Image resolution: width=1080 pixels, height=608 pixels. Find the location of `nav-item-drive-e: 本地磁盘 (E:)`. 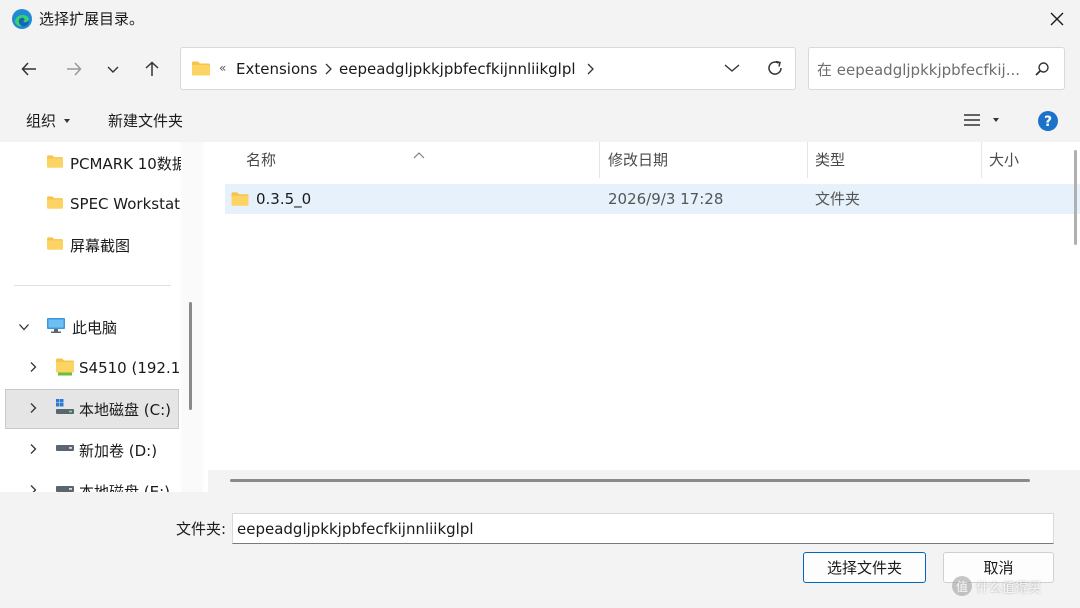

nav-item-drive-e: 本地磁盘 (E:) is located at coordinates (99, 482).